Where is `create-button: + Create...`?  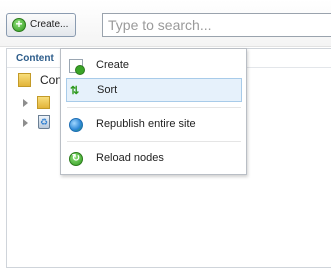
create-button: + Create... is located at coordinates (41, 25).